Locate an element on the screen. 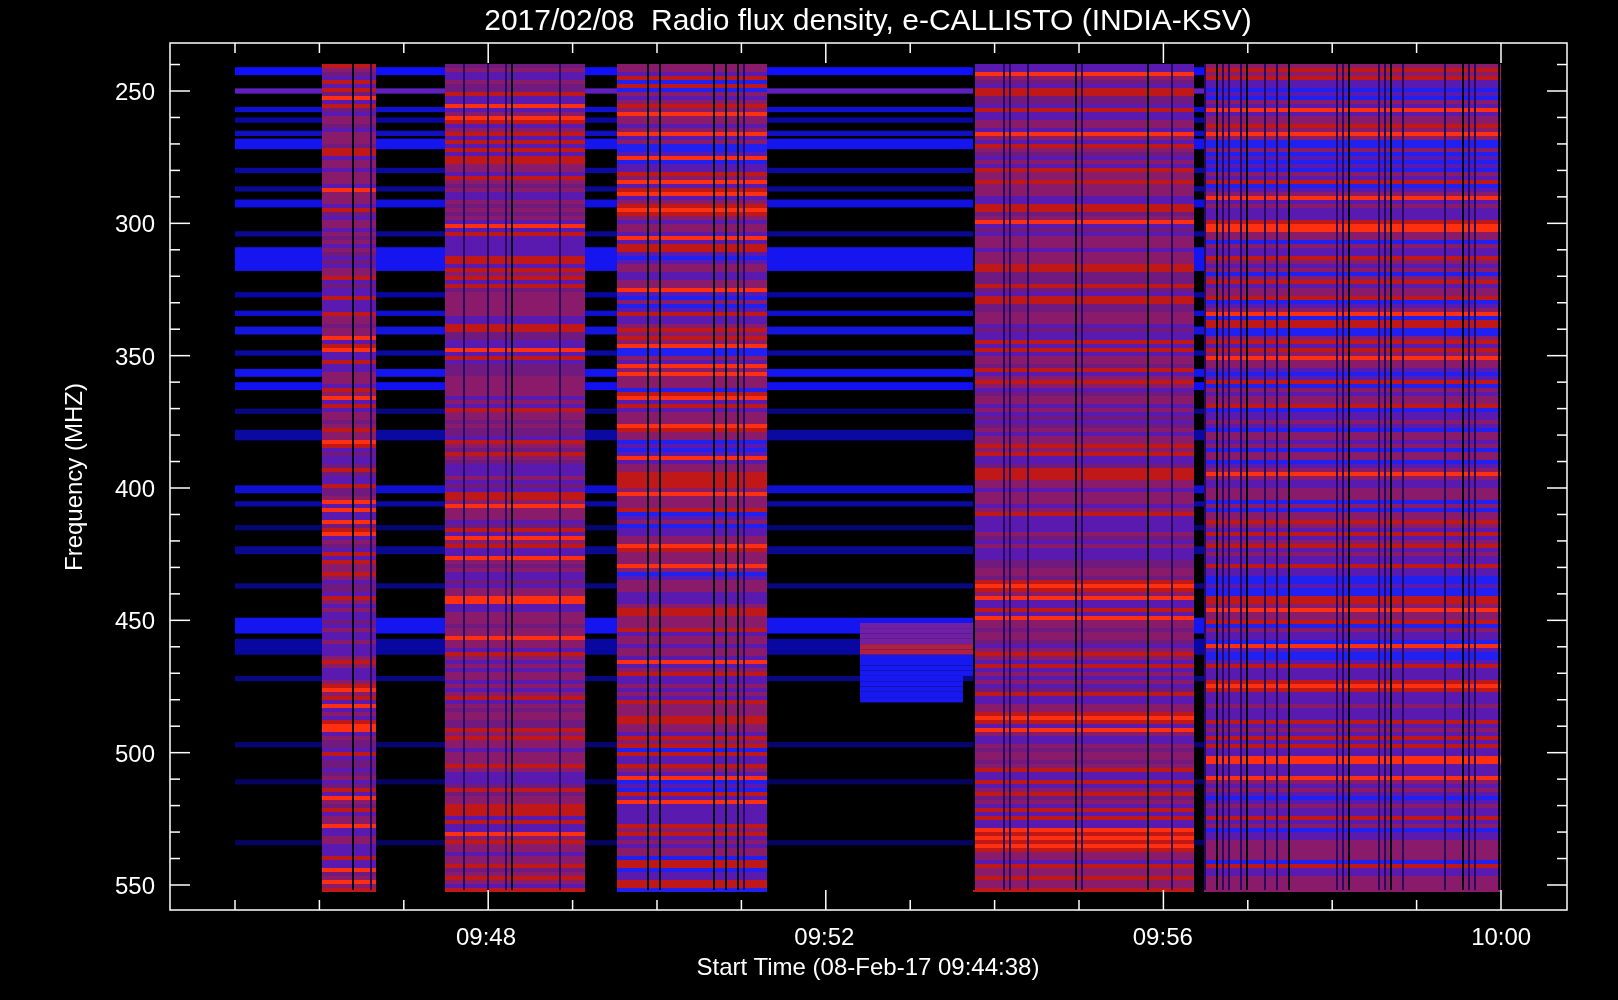 The image size is (1618, 1000). x-tick-label: 09:52 is located at coordinates (824, 936).